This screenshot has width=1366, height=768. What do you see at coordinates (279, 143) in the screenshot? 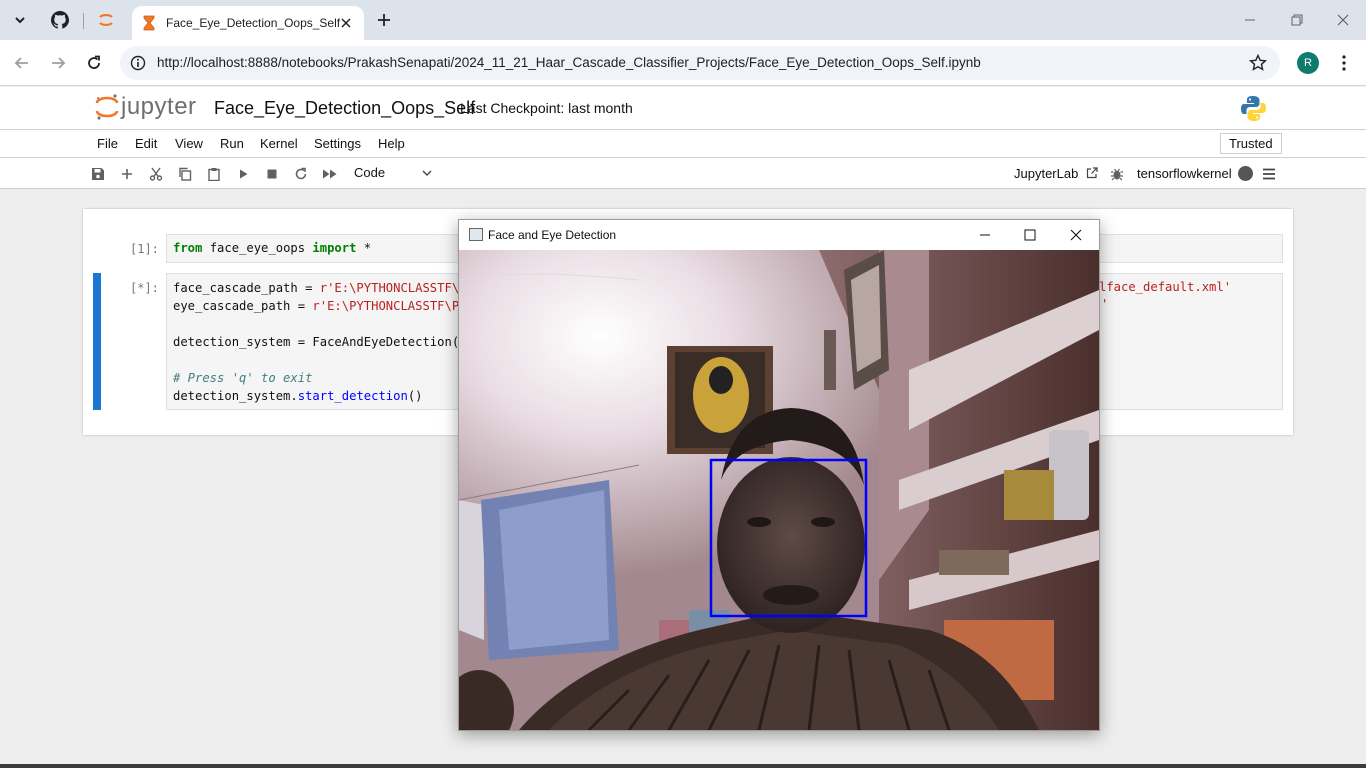
I see `menu-kernel: Kernel` at bounding box center [279, 143].